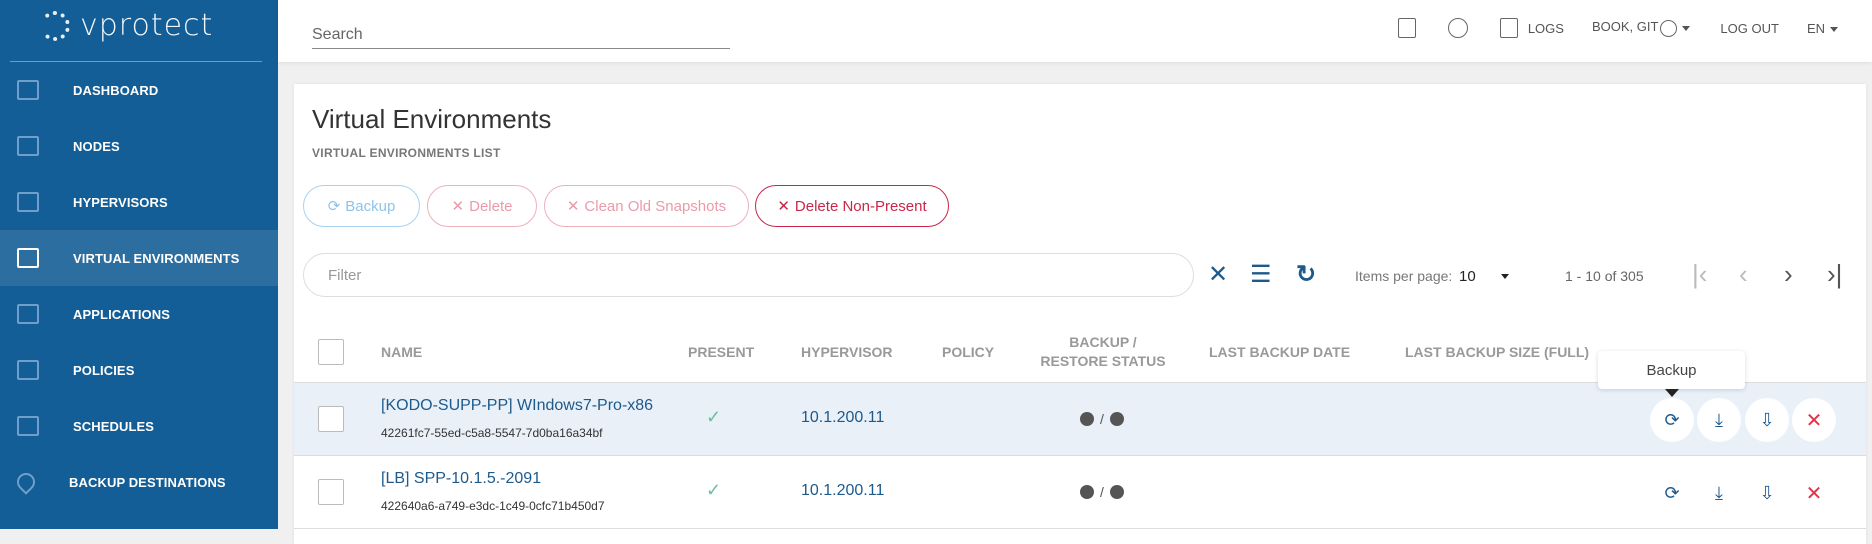 The height and width of the screenshot is (544, 1872). I want to click on top-bar-actions: LOGS BOOK, GIT LOG OUT EN, so click(1610, 28).